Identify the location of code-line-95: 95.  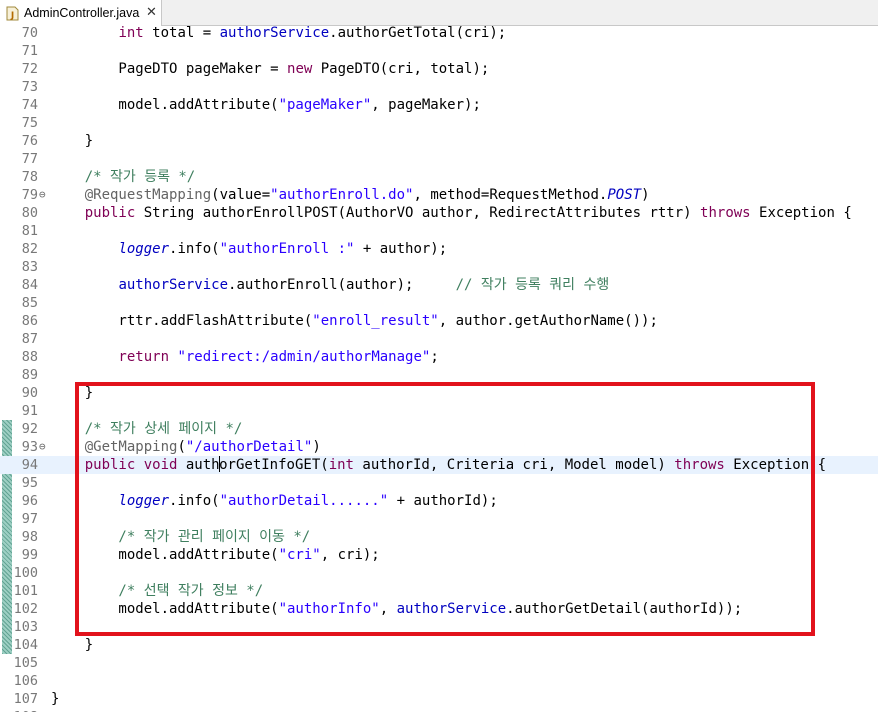
(439, 483).